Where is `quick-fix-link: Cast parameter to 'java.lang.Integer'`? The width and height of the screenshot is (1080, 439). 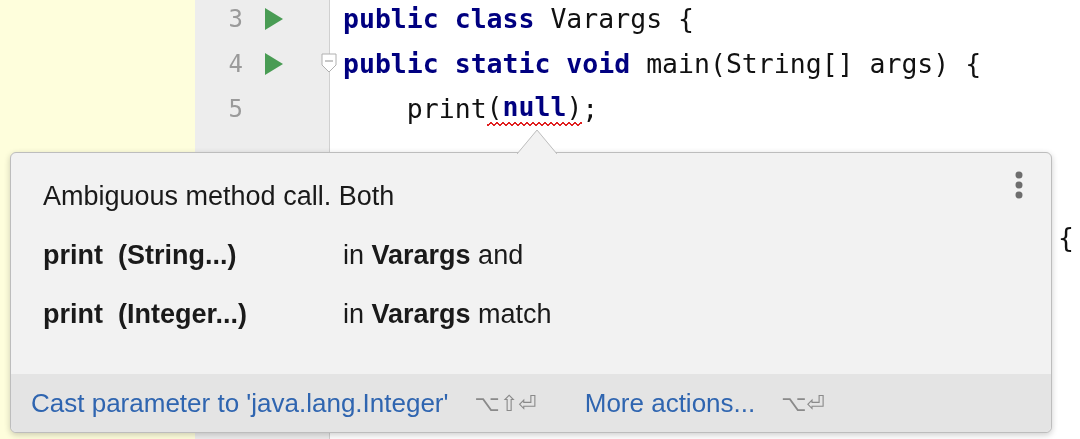
quick-fix-link: Cast parameter to 'java.lang.Integer' is located at coordinates (240, 403).